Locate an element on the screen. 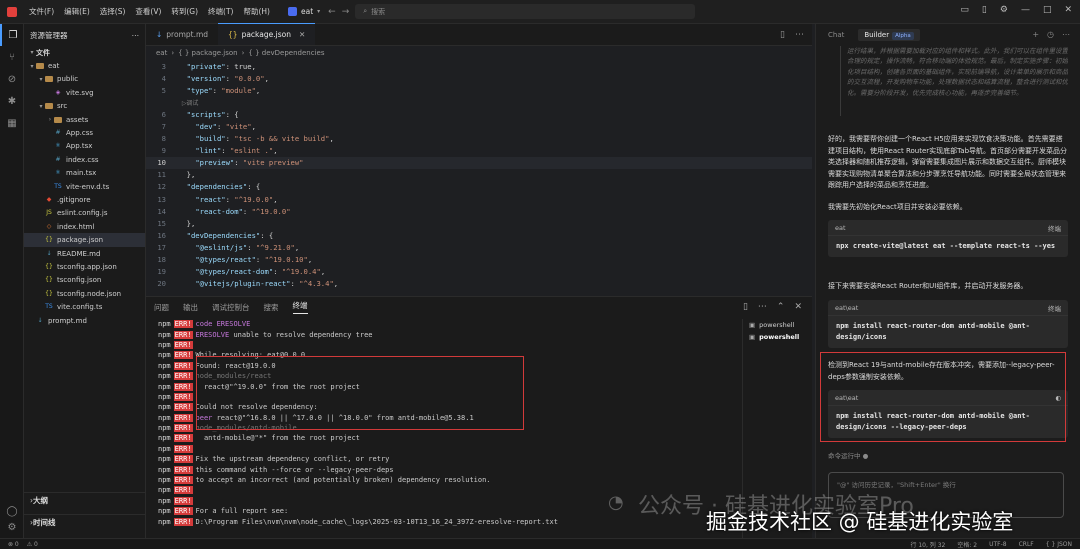 This screenshot has height=549, width=1080. tree-item: ↓ prompt.md is located at coordinates (84, 320).